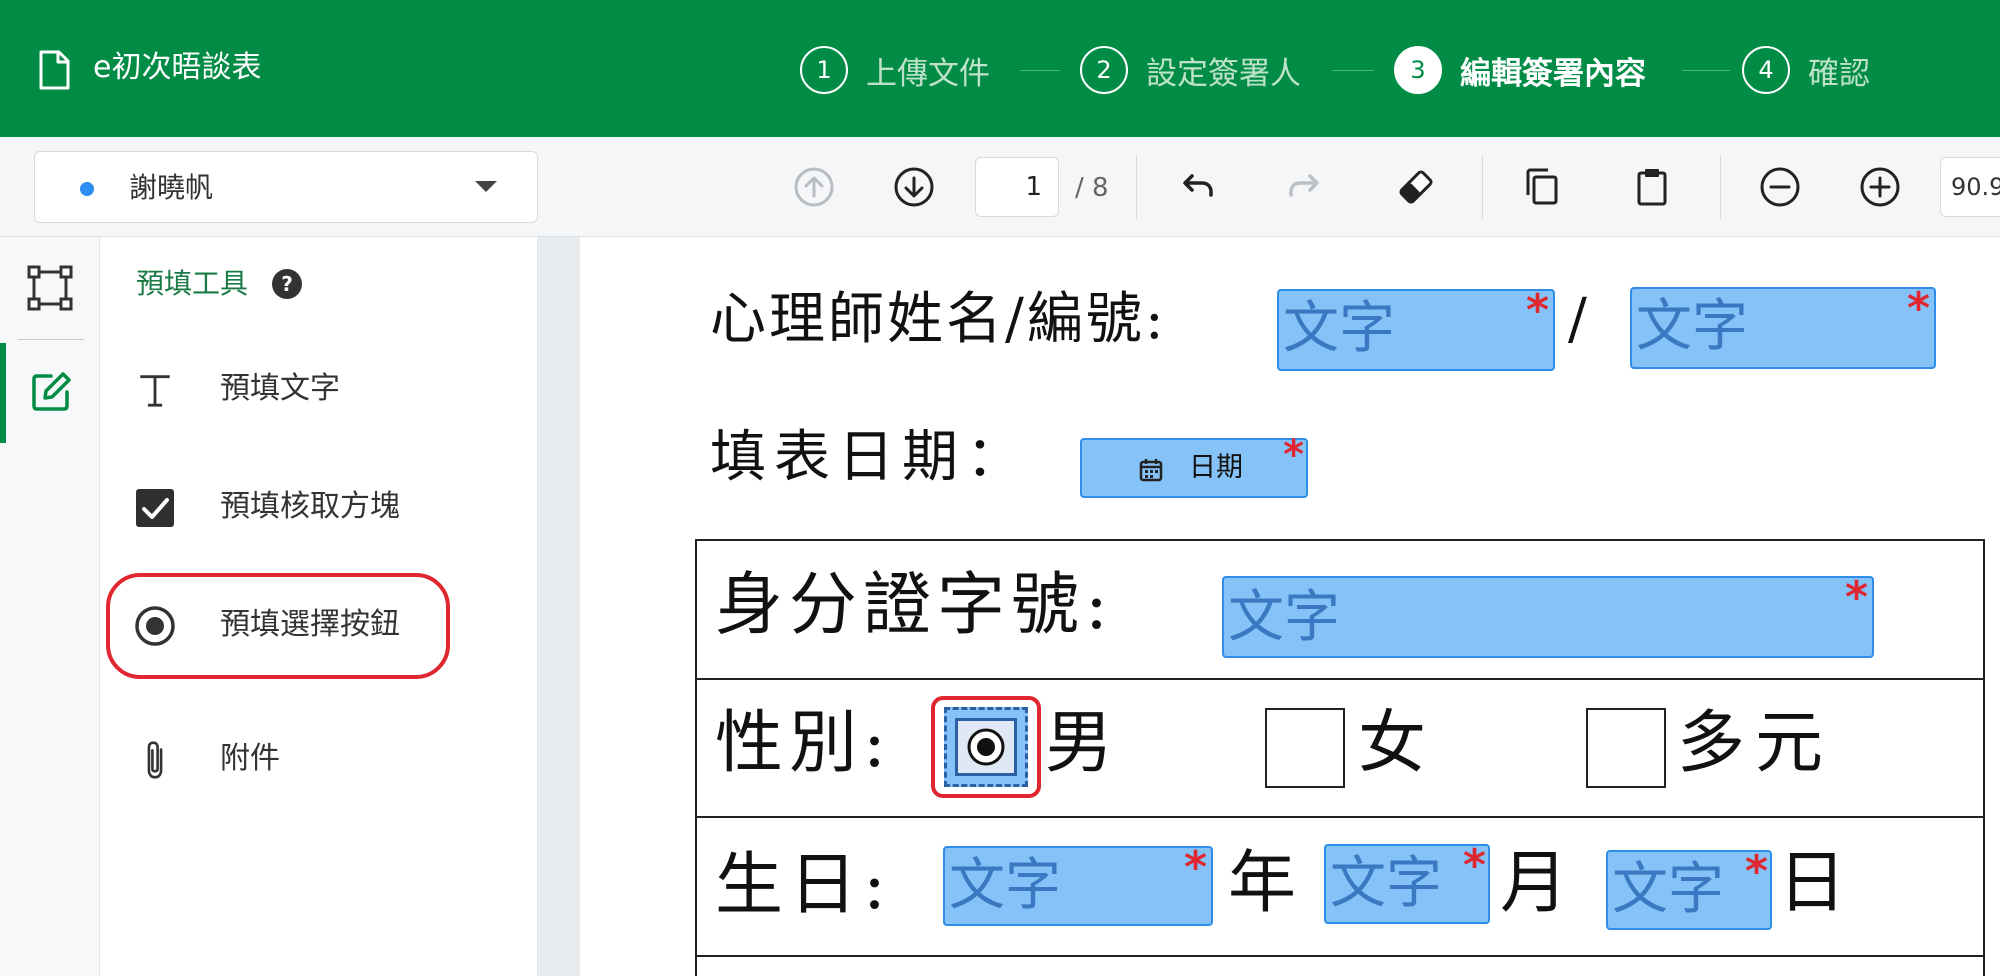  What do you see at coordinates (310, 506) in the screenshot?
I see `tool-label: 預填核取方塊` at bounding box center [310, 506].